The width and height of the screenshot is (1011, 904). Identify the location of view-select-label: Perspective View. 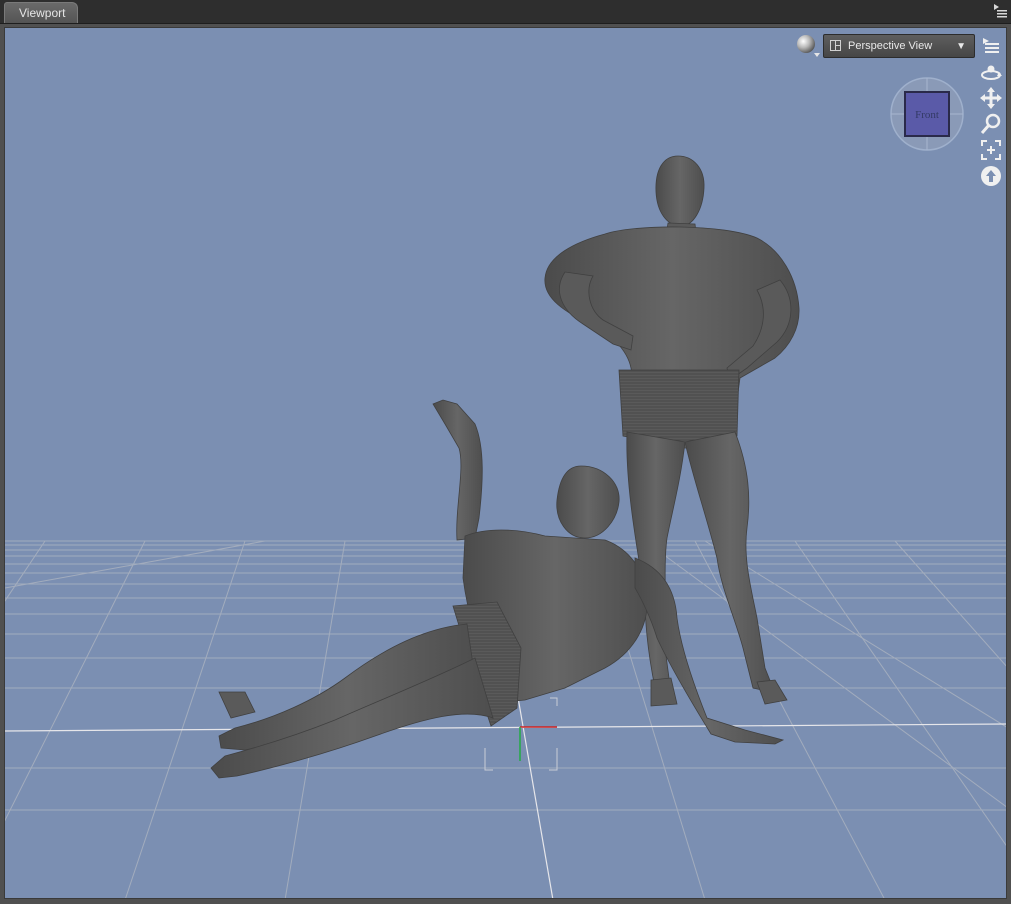
(890, 46).